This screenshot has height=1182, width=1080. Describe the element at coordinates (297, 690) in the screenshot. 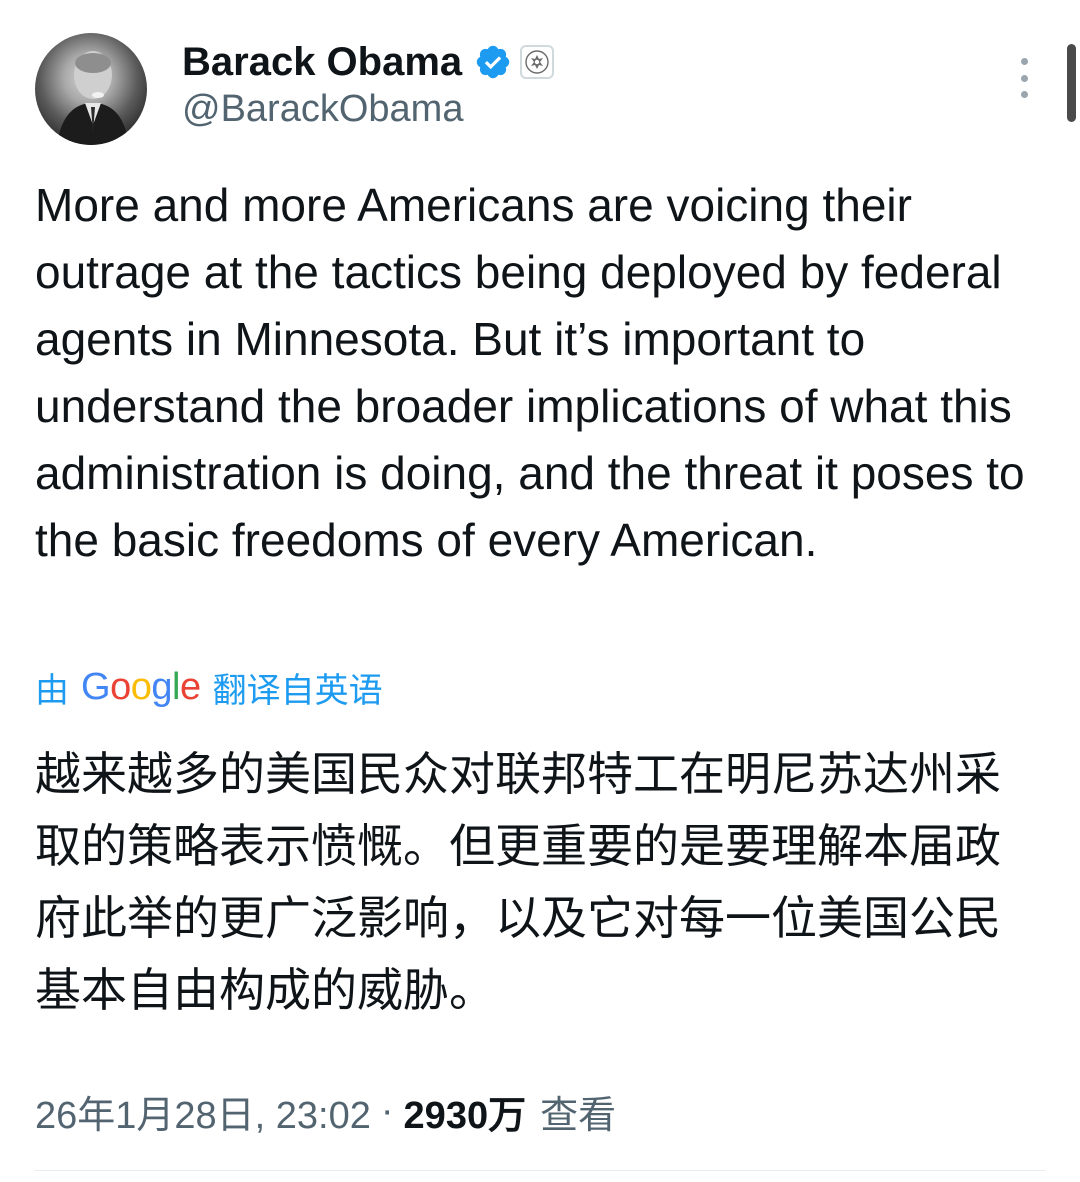

I see `translation-suffix: 翻译自英语` at that location.